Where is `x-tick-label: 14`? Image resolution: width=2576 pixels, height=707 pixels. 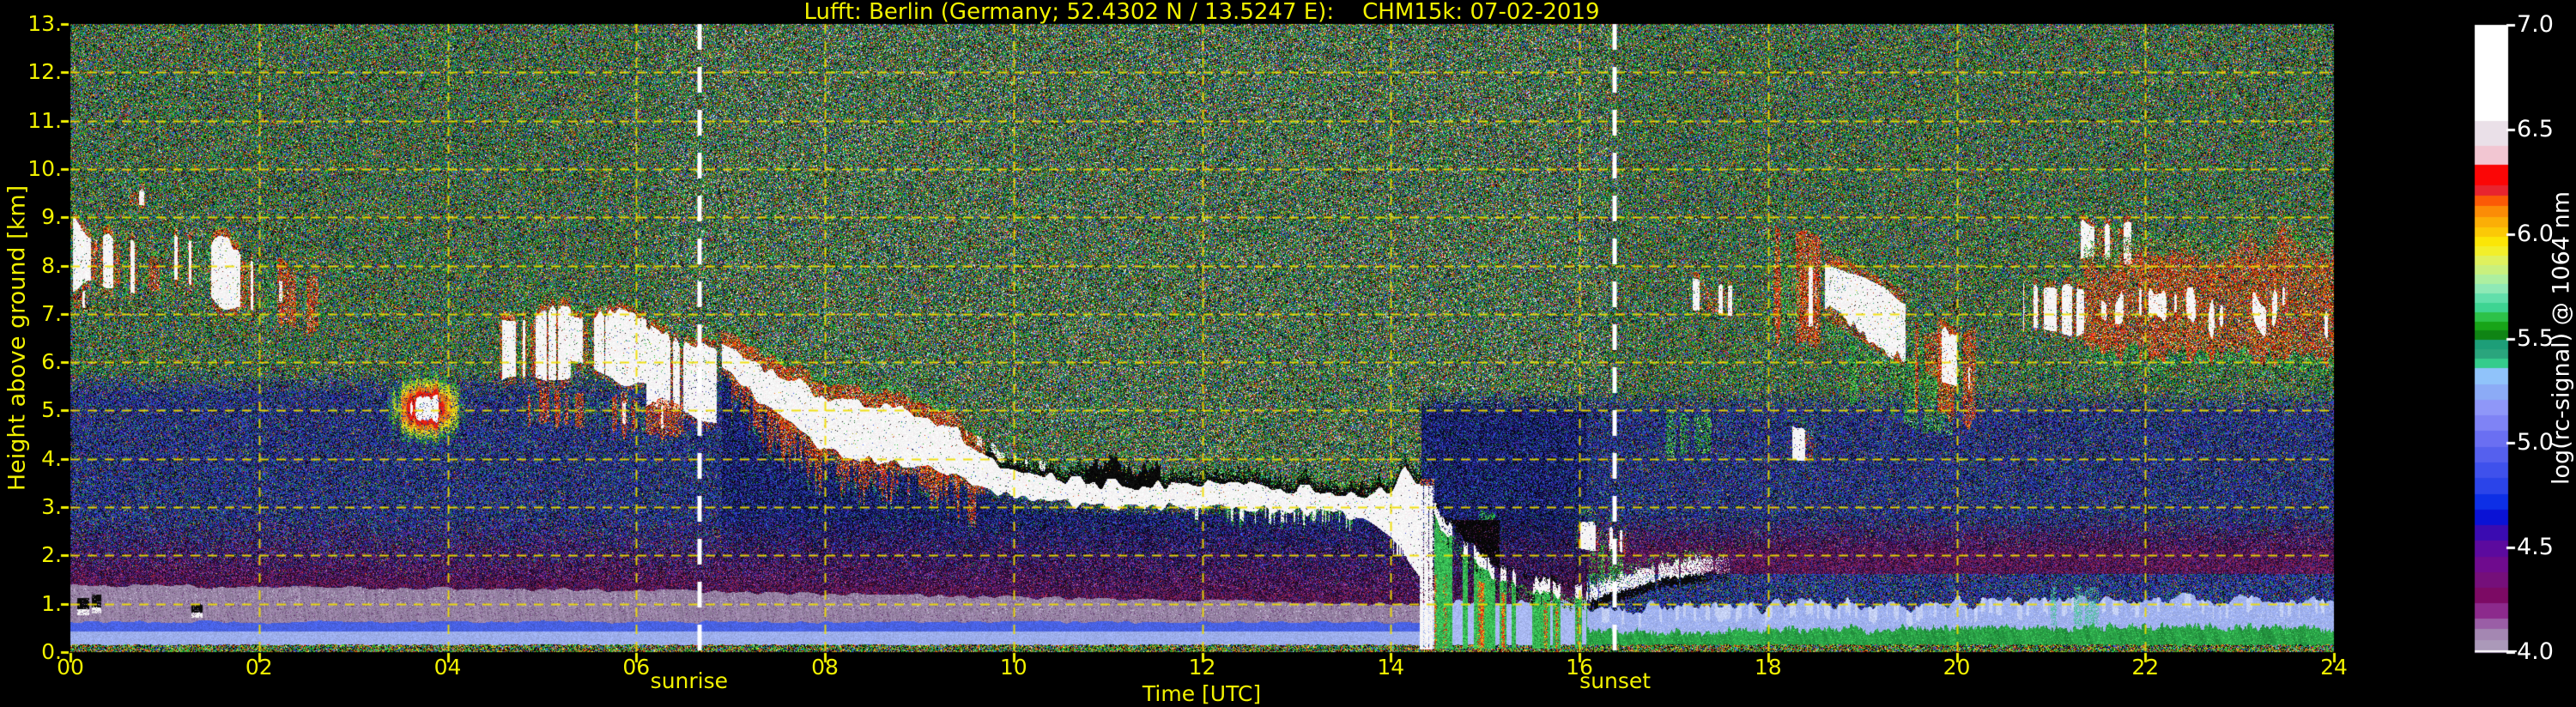 x-tick-label: 14 is located at coordinates (1391, 667).